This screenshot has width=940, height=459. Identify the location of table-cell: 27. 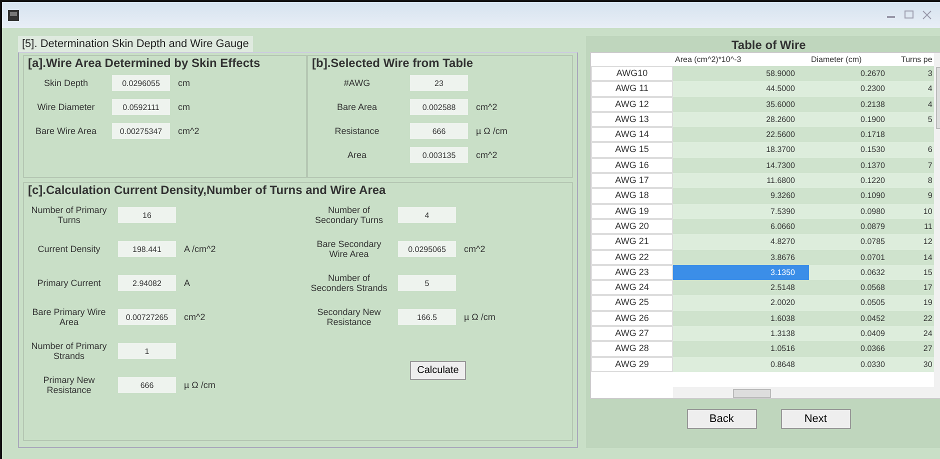
(916, 349).